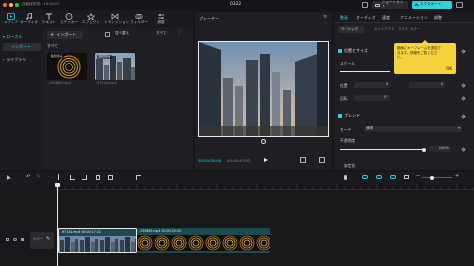 The width and height of the screenshot is (474, 266). What do you see at coordinates (203, 240) in the screenshot?
I see `timeline-clip: -155865.mp4 00:00:29:05` at bounding box center [203, 240].